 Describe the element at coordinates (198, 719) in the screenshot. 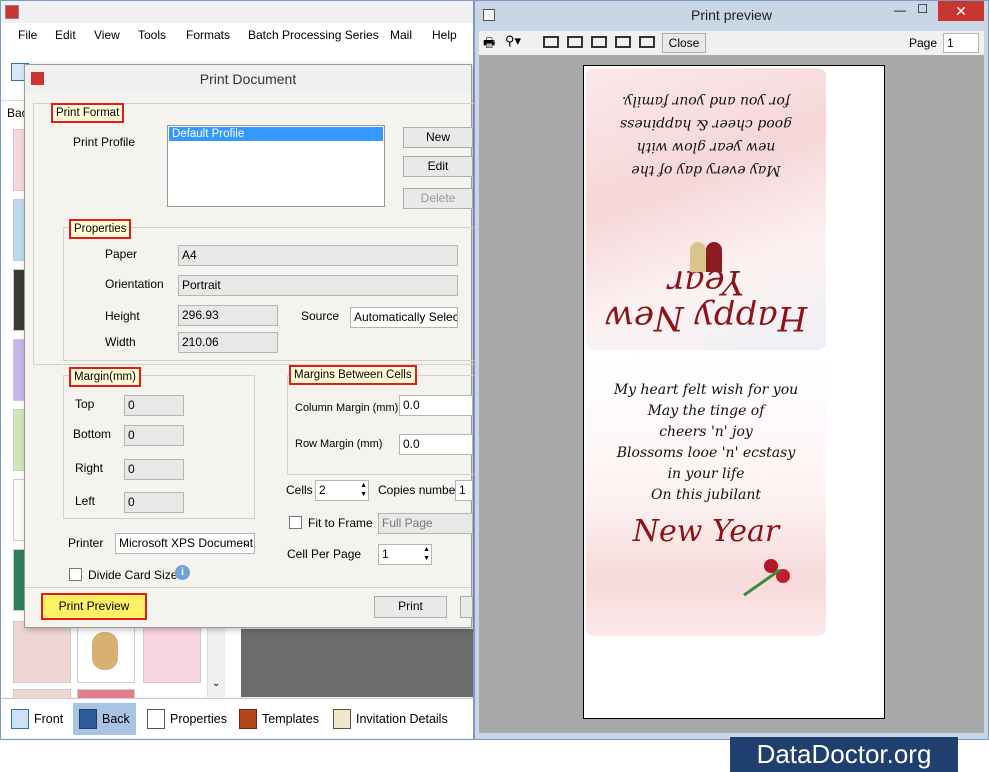

I see `tab-properties-label: Properties` at that location.